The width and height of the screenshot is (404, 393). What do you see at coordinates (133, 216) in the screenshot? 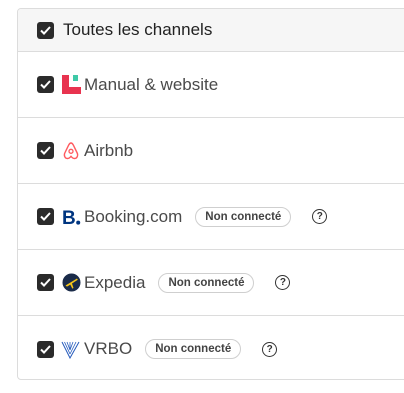
I see `channel-name: Booking.com` at bounding box center [133, 216].